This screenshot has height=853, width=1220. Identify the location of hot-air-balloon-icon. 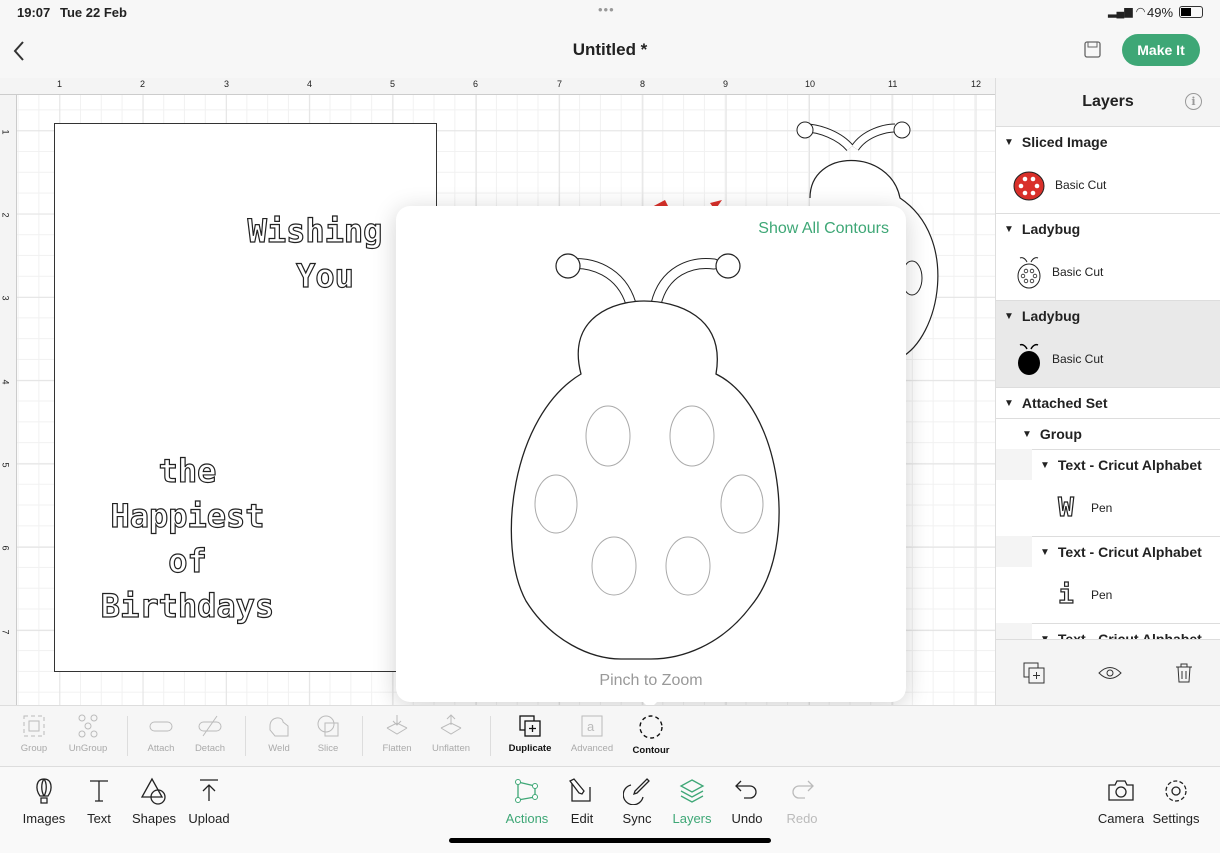
(44, 791).